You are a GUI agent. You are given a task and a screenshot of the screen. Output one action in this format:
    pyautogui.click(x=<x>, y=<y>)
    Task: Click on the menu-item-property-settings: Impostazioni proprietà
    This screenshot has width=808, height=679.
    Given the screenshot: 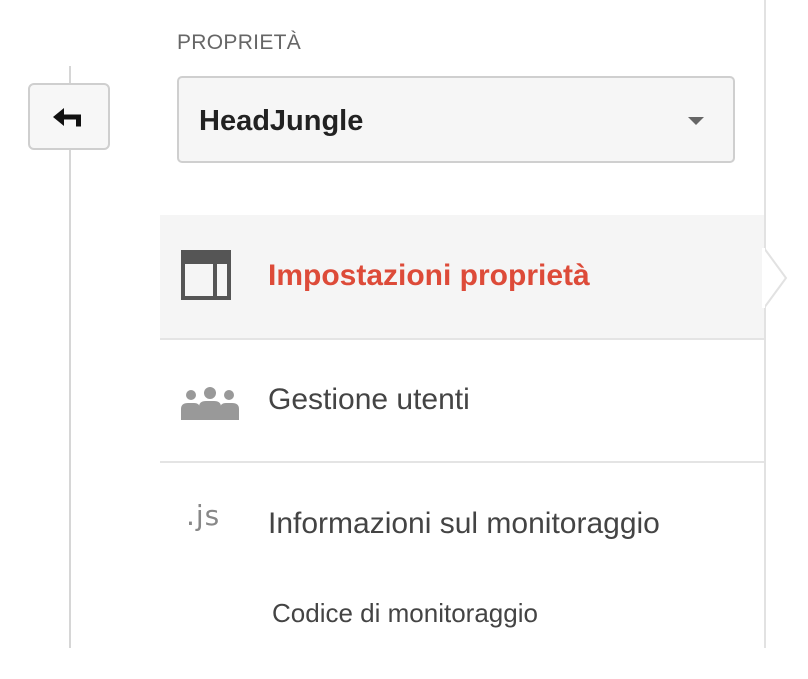 What is the action you would take?
    pyautogui.click(x=462, y=277)
    